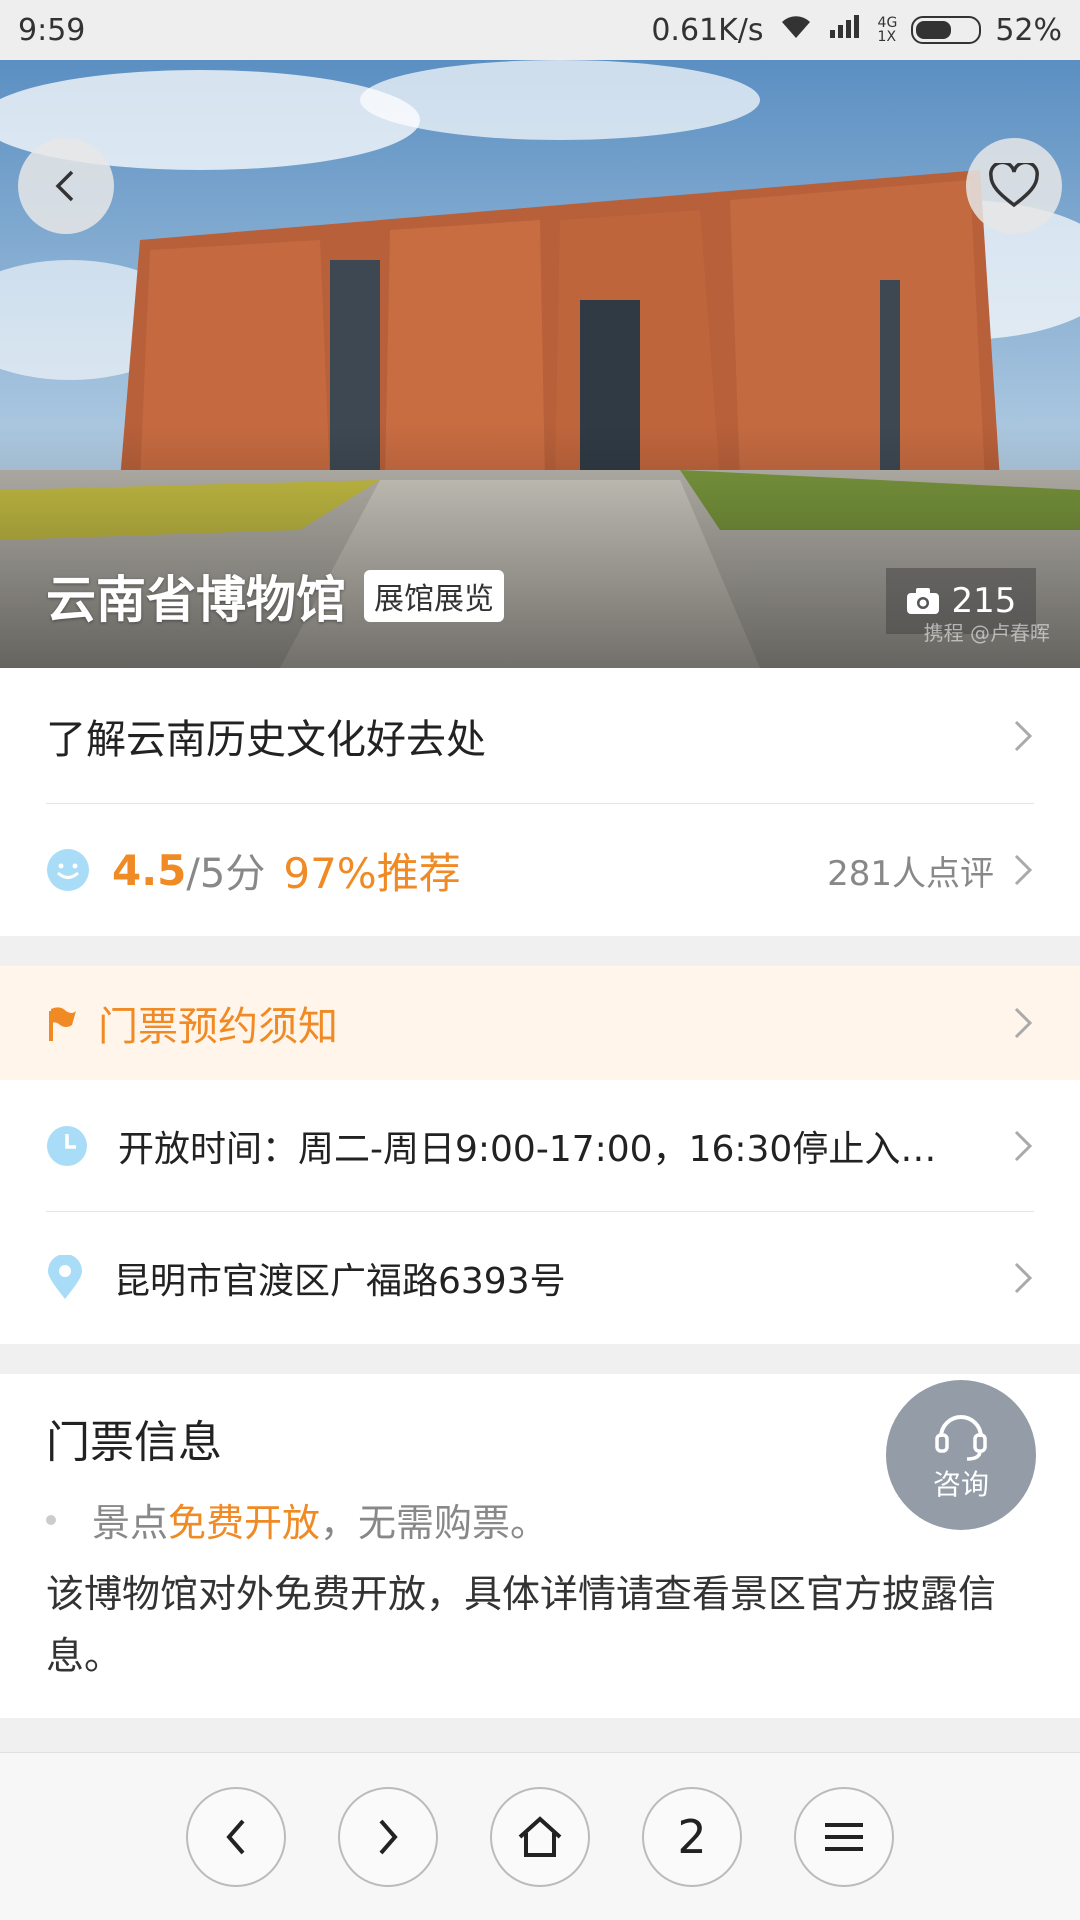 The height and width of the screenshot is (1920, 1080). I want to click on address: 昆明市官渡区广福路6393号, so click(340, 1281).